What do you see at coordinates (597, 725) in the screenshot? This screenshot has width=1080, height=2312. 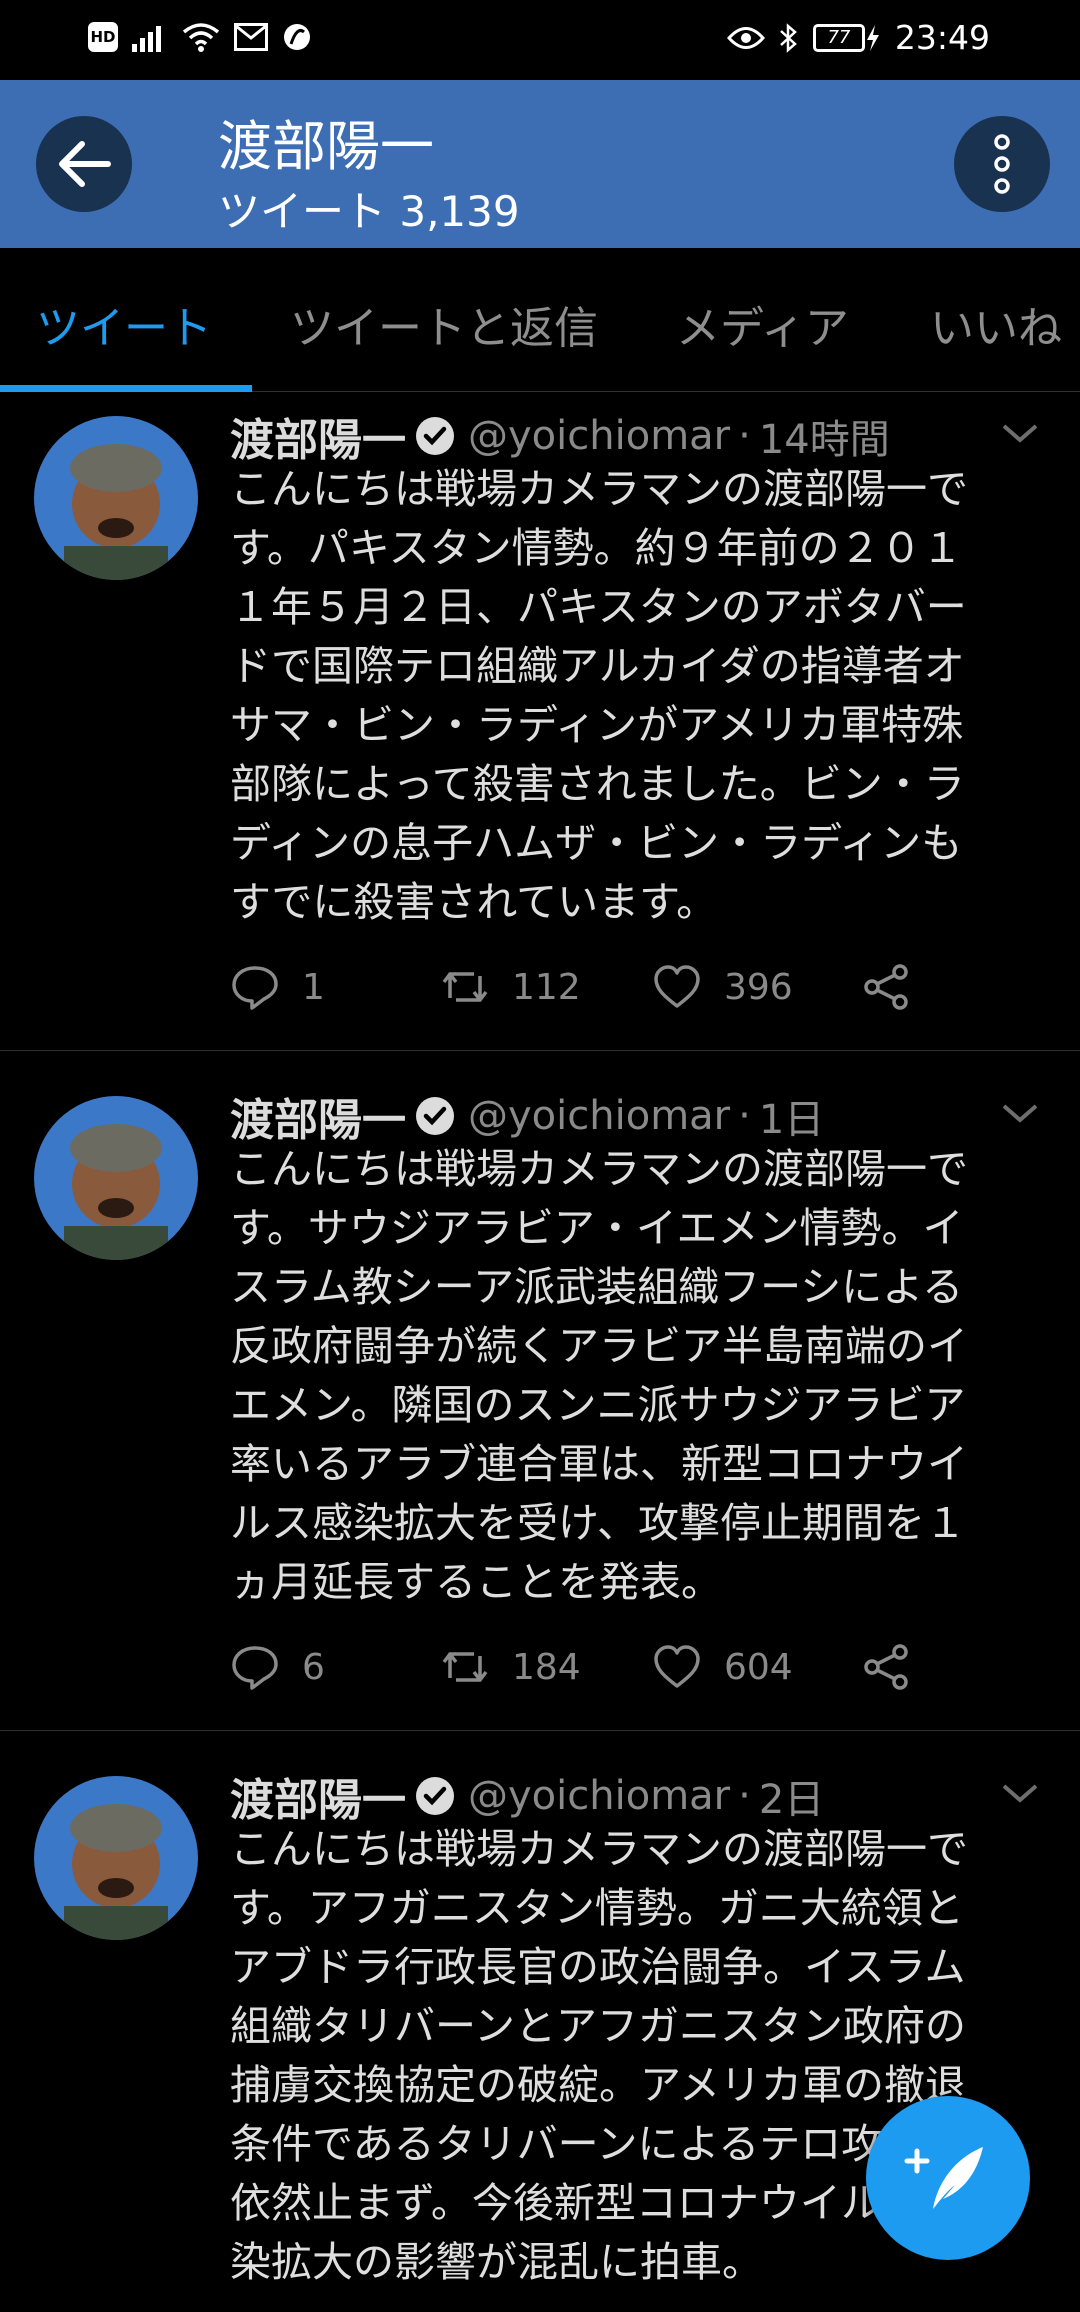 I see `tweet-line: サマ・ビン・ラディンがアメリカ軍特殊` at bounding box center [597, 725].